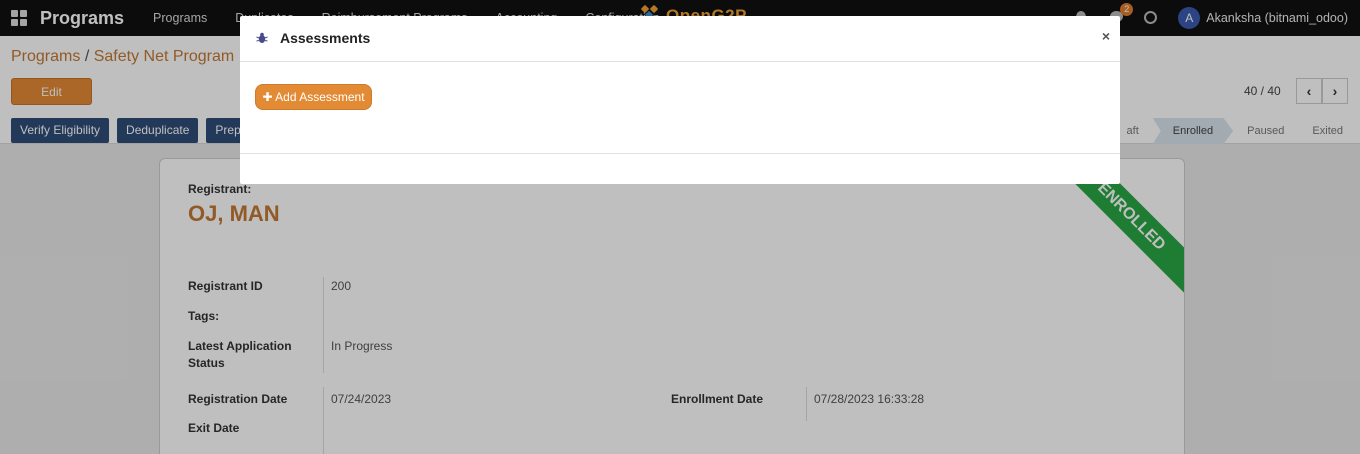 The image size is (1360, 454). Describe the element at coordinates (262, 37) in the screenshot. I see `bug-icon` at that location.